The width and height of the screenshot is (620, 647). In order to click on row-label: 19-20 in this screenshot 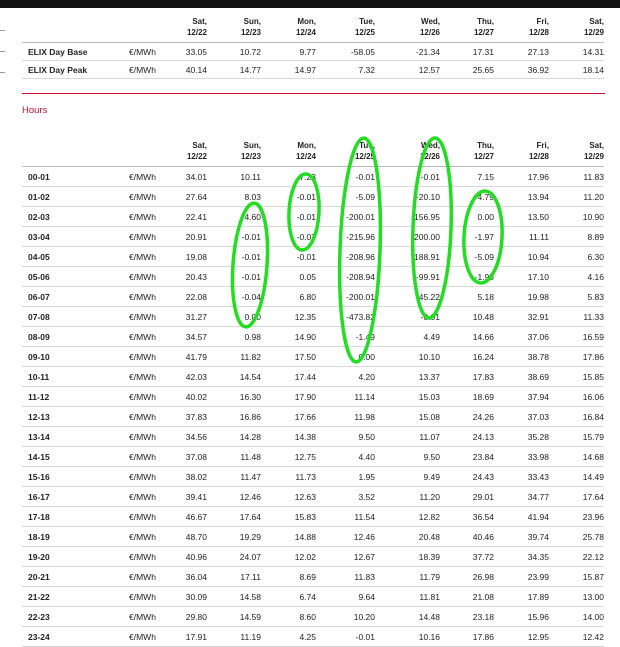, I will do `click(39, 557)`.